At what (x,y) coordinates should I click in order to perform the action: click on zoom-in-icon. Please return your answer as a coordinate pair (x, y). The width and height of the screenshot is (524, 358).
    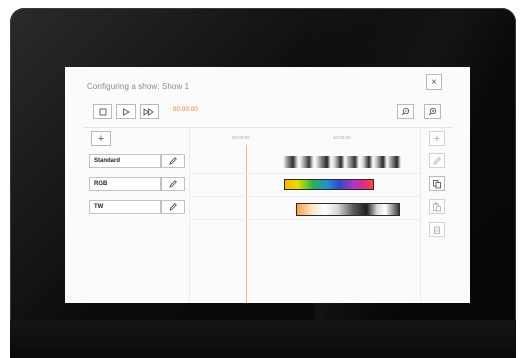
    Looking at the image, I should click on (432, 111).